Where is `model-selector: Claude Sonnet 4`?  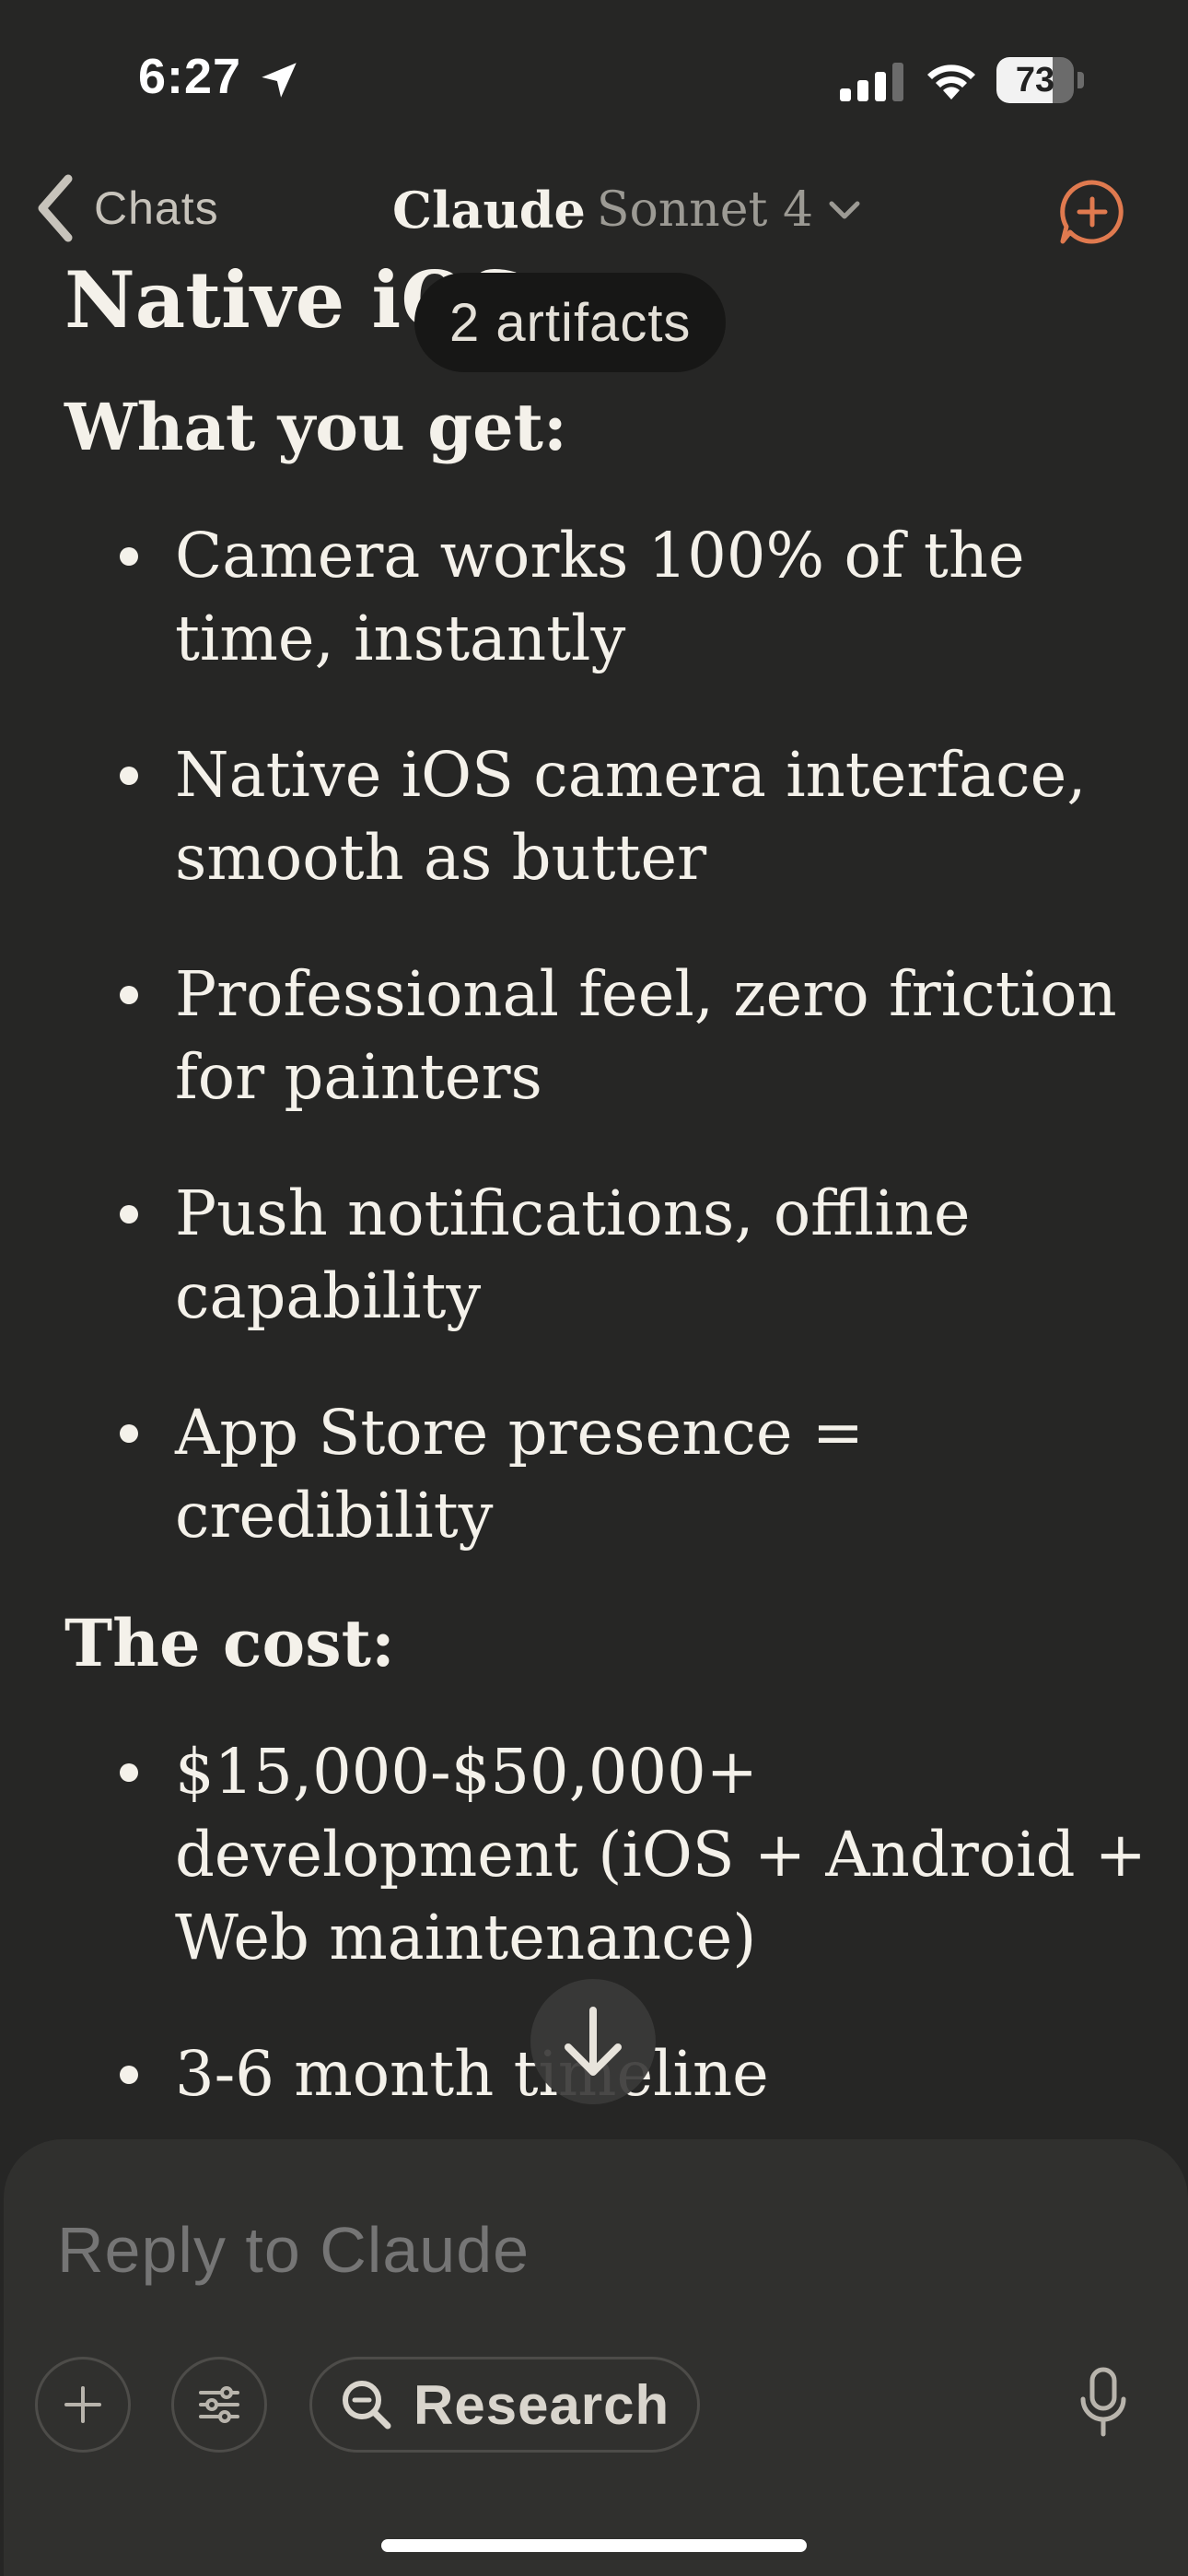 model-selector: Claude Sonnet 4 is located at coordinates (627, 210).